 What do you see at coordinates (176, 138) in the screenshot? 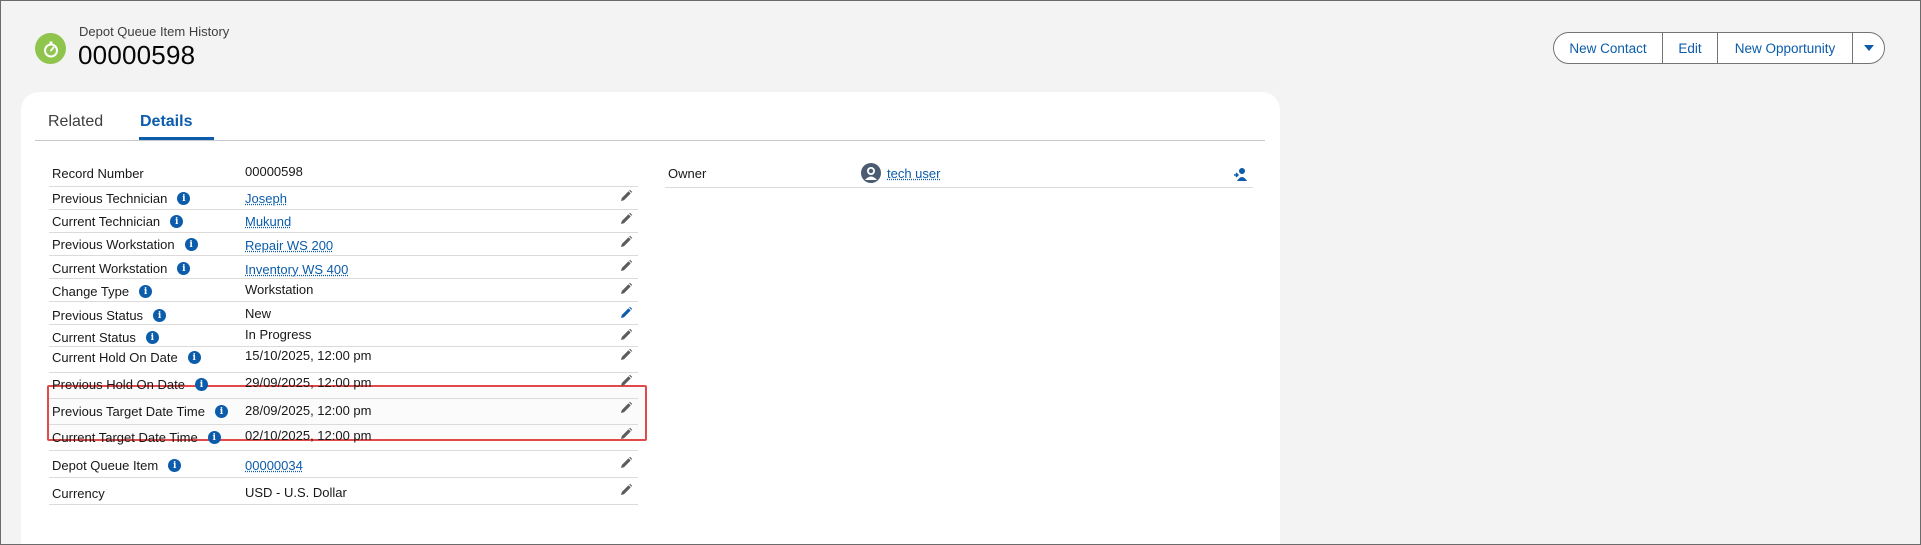
I see `active-tab-indicator` at bounding box center [176, 138].